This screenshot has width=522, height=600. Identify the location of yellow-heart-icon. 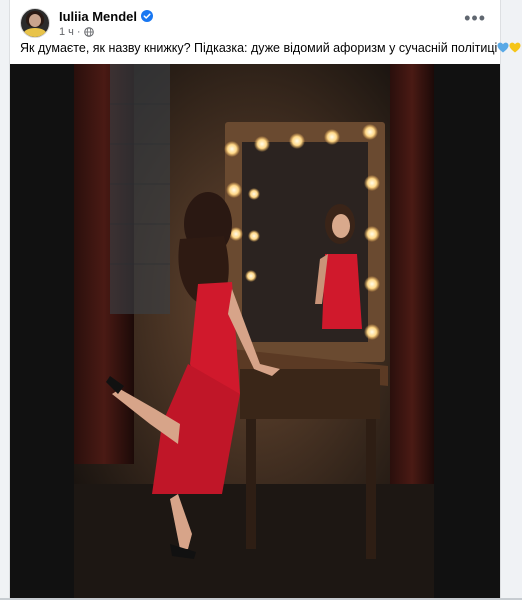
(515, 47).